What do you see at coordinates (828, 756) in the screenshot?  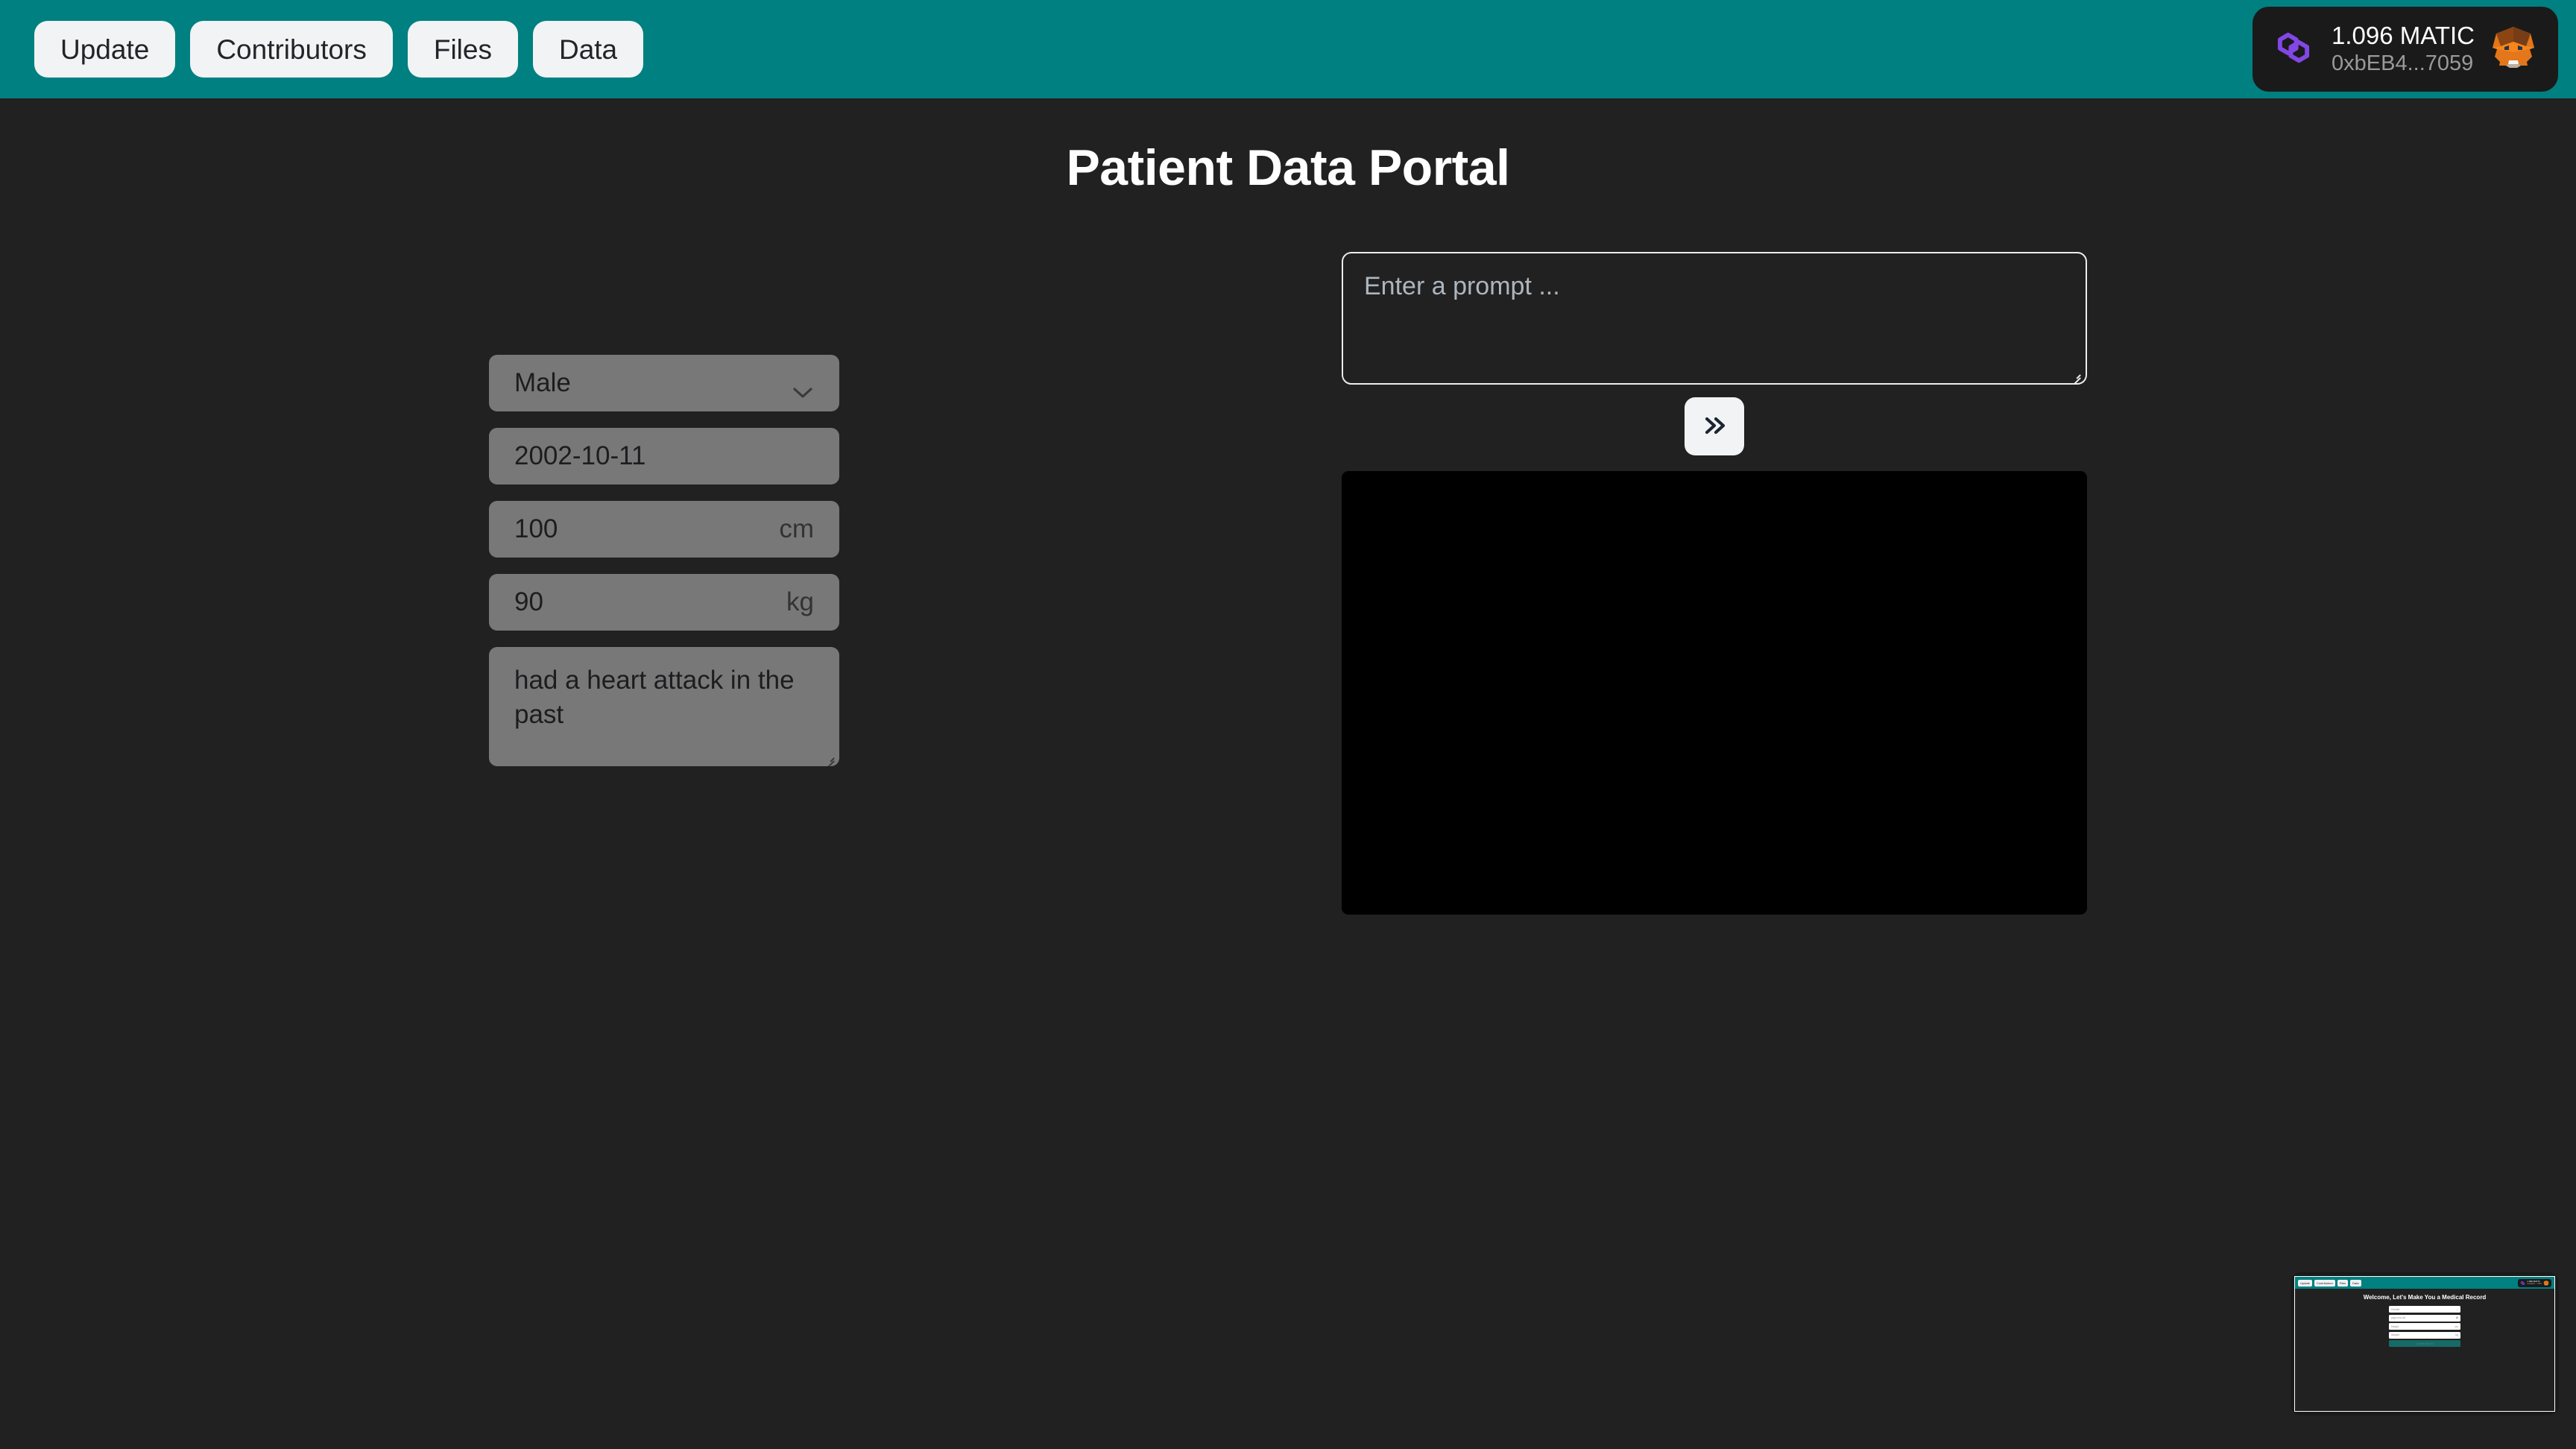 I see `resize-handle-icon` at bounding box center [828, 756].